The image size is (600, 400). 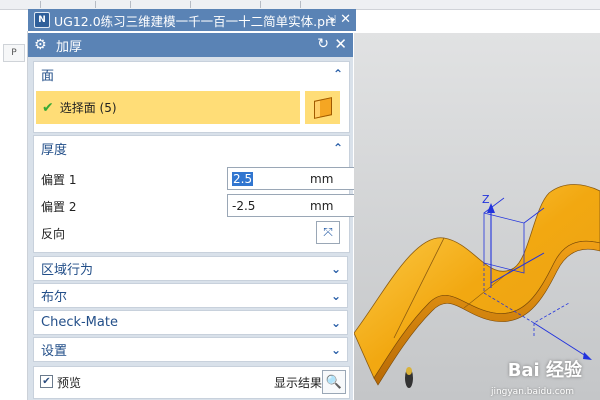 What do you see at coordinates (69, 382) in the screenshot?
I see `preview-label: 预览` at bounding box center [69, 382].